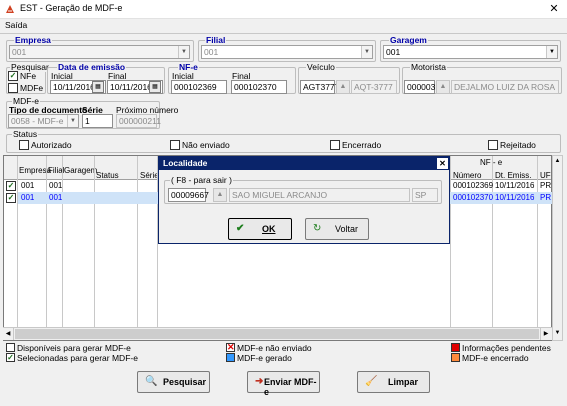 The height and width of the screenshot is (406, 567). What do you see at coordinates (255, 87) in the screenshot?
I see `nfe-final-value: 000102370` at bounding box center [255, 87].